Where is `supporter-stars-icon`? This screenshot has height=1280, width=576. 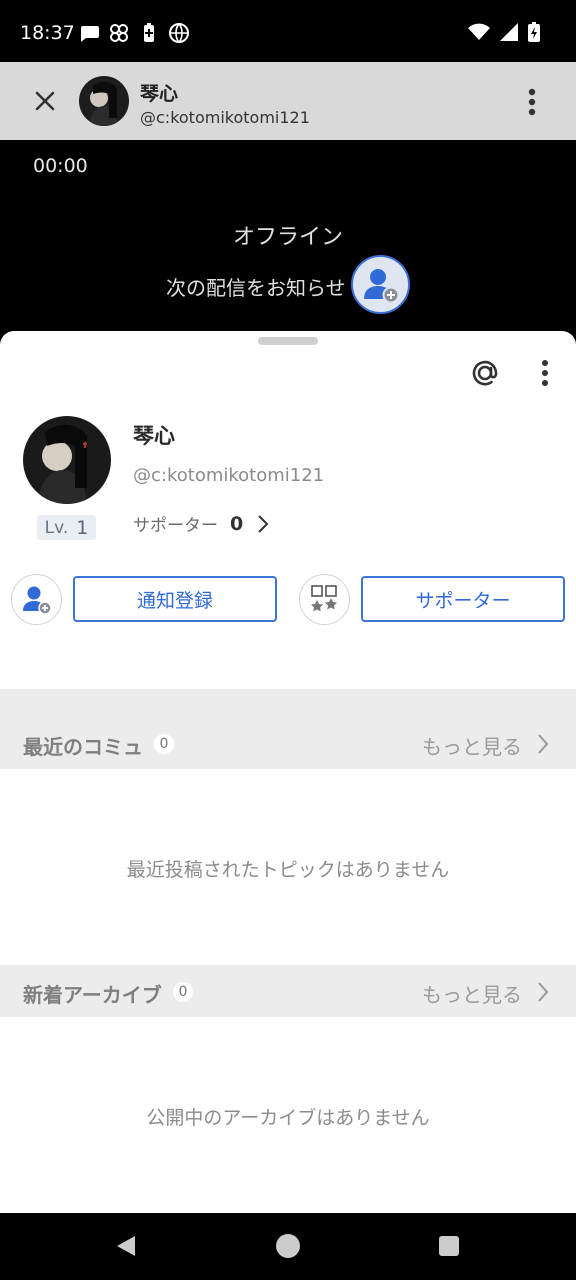
supporter-stars-icon is located at coordinates (324, 598).